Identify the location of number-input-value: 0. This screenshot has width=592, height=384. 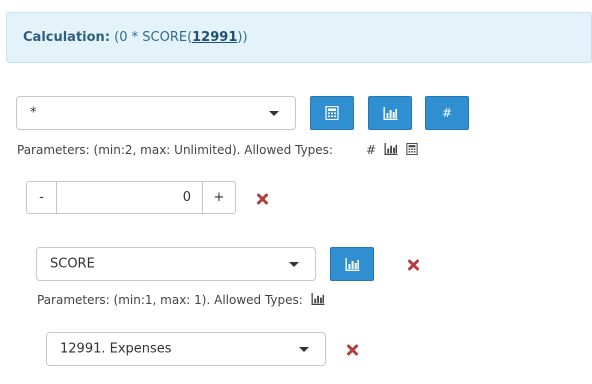
(186, 197).